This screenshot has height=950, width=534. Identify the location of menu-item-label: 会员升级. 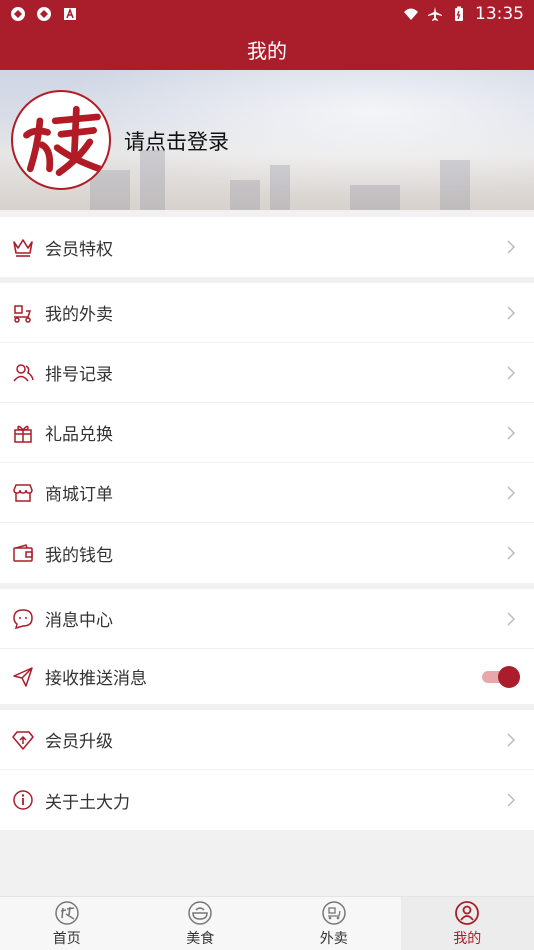
(79, 742).